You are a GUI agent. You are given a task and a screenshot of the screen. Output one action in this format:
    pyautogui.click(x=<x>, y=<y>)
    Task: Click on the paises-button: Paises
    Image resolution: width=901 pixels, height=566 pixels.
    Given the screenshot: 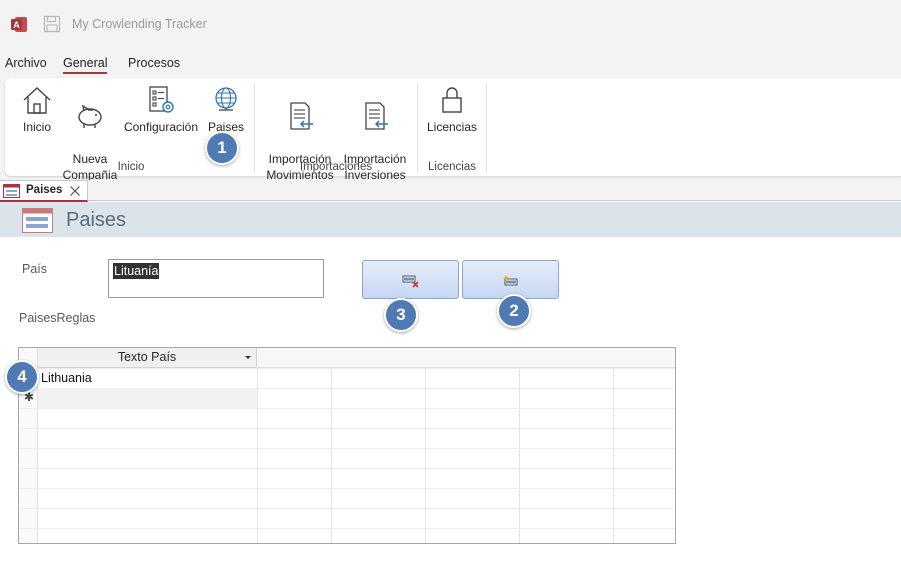 What is the action you would take?
    pyautogui.click(x=226, y=109)
    